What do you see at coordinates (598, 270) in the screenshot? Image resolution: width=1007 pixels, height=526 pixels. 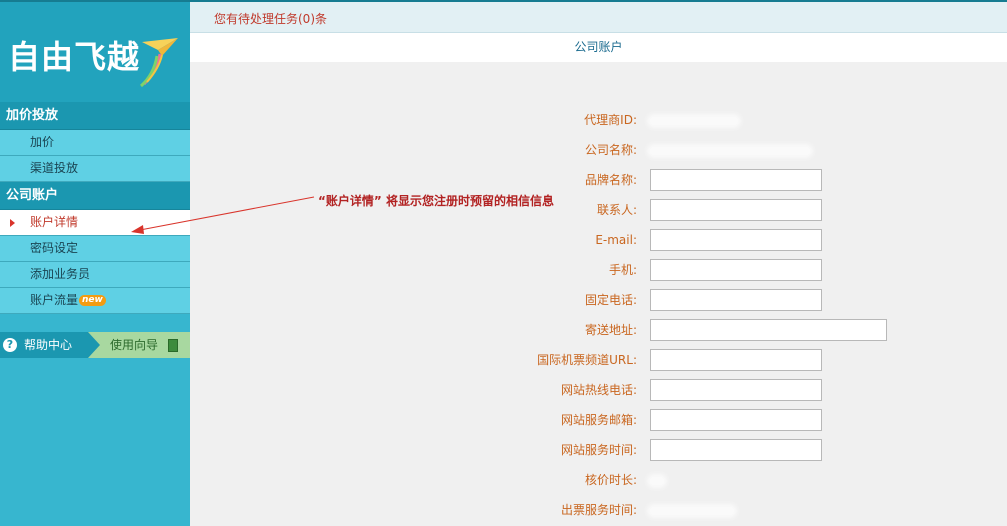 I see `form-row-mobile: 手机:` at bounding box center [598, 270].